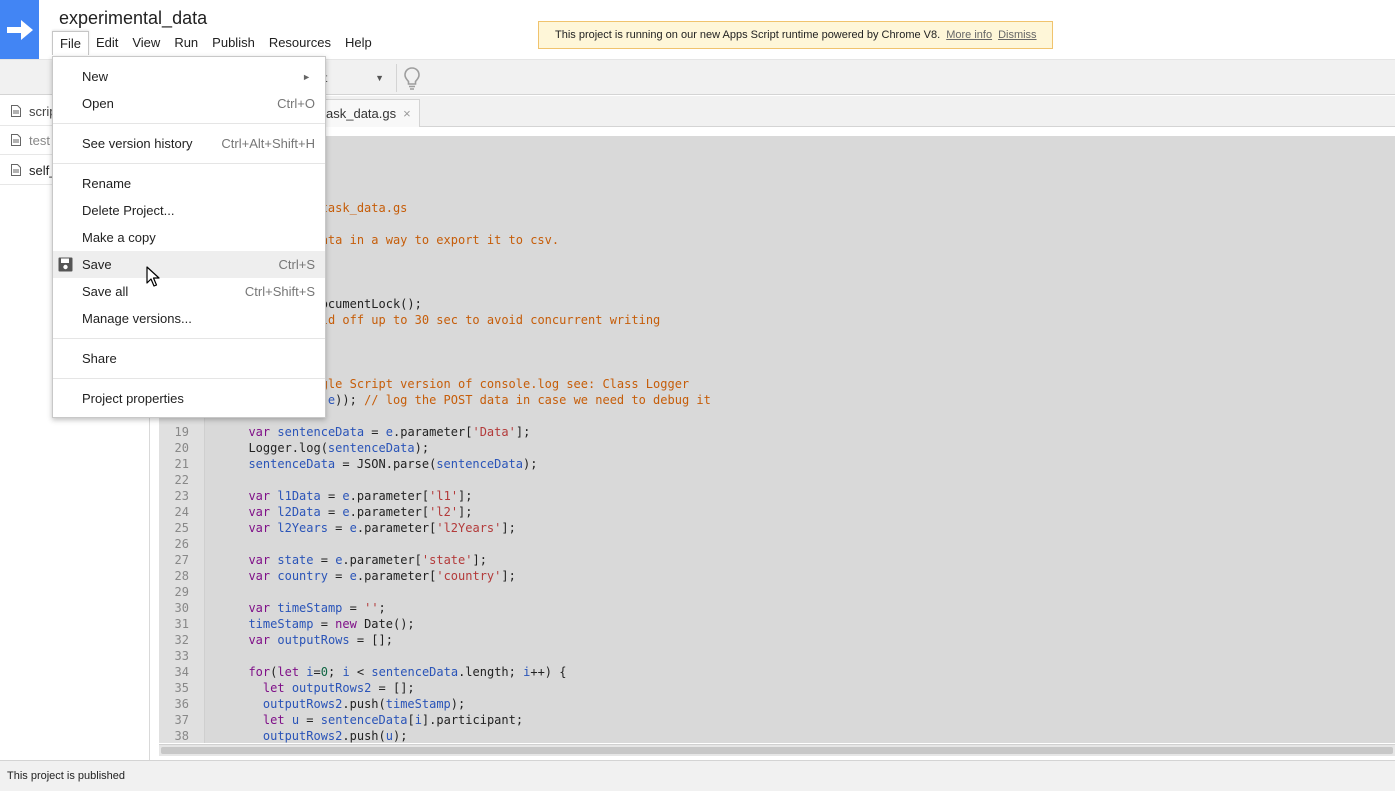 The height and width of the screenshot is (791, 1395). What do you see at coordinates (189, 358) in the screenshot?
I see `menu-item-share: Share` at bounding box center [189, 358].